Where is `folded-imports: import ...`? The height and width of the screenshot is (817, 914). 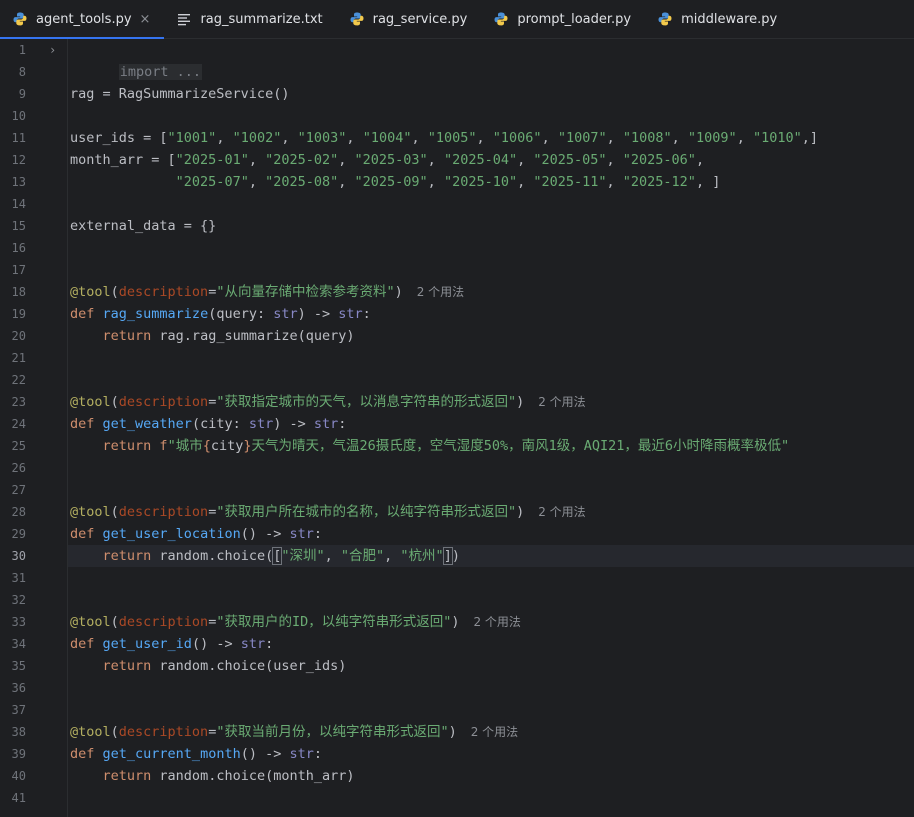 folded-imports: import ... is located at coordinates (160, 72).